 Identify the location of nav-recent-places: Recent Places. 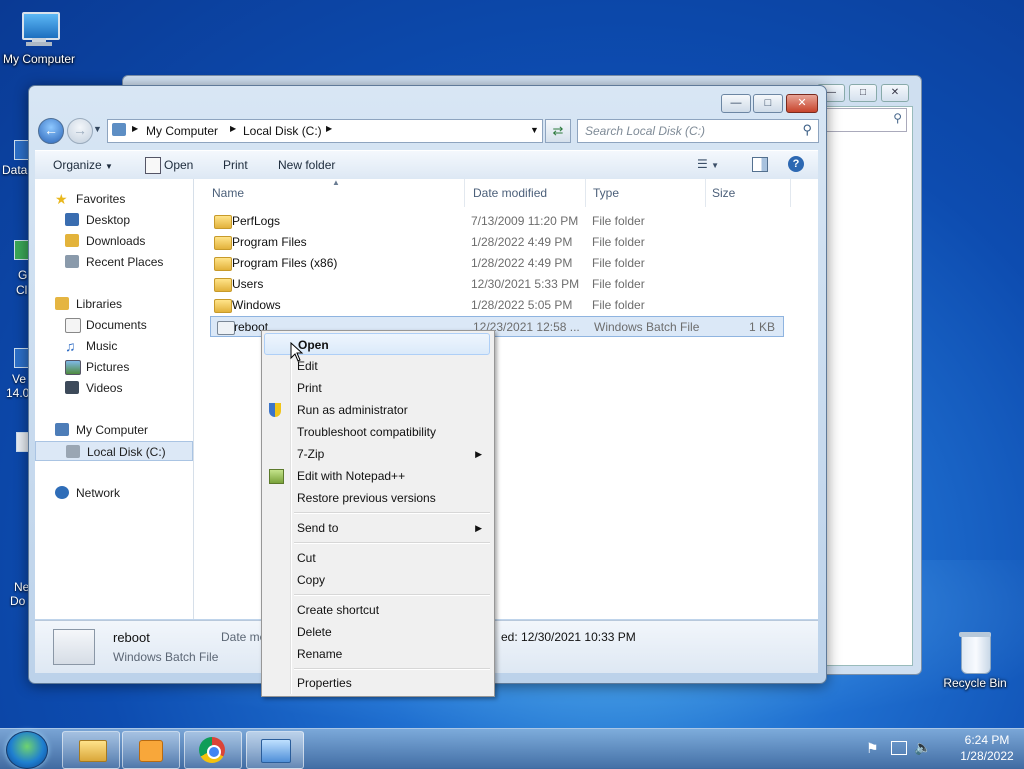
(114, 262).